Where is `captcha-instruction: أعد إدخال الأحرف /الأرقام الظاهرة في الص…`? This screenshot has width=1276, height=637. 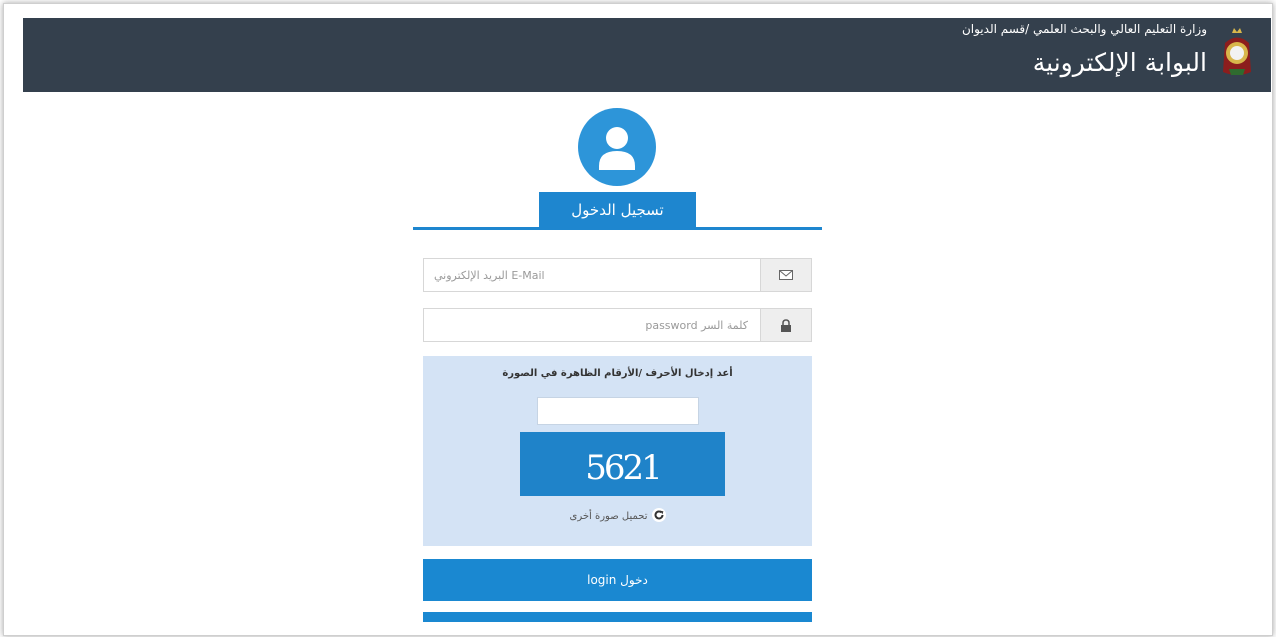
captcha-instruction: أعد إدخال الأحرف /الأرقام الظاهرة في الص… is located at coordinates (617, 373).